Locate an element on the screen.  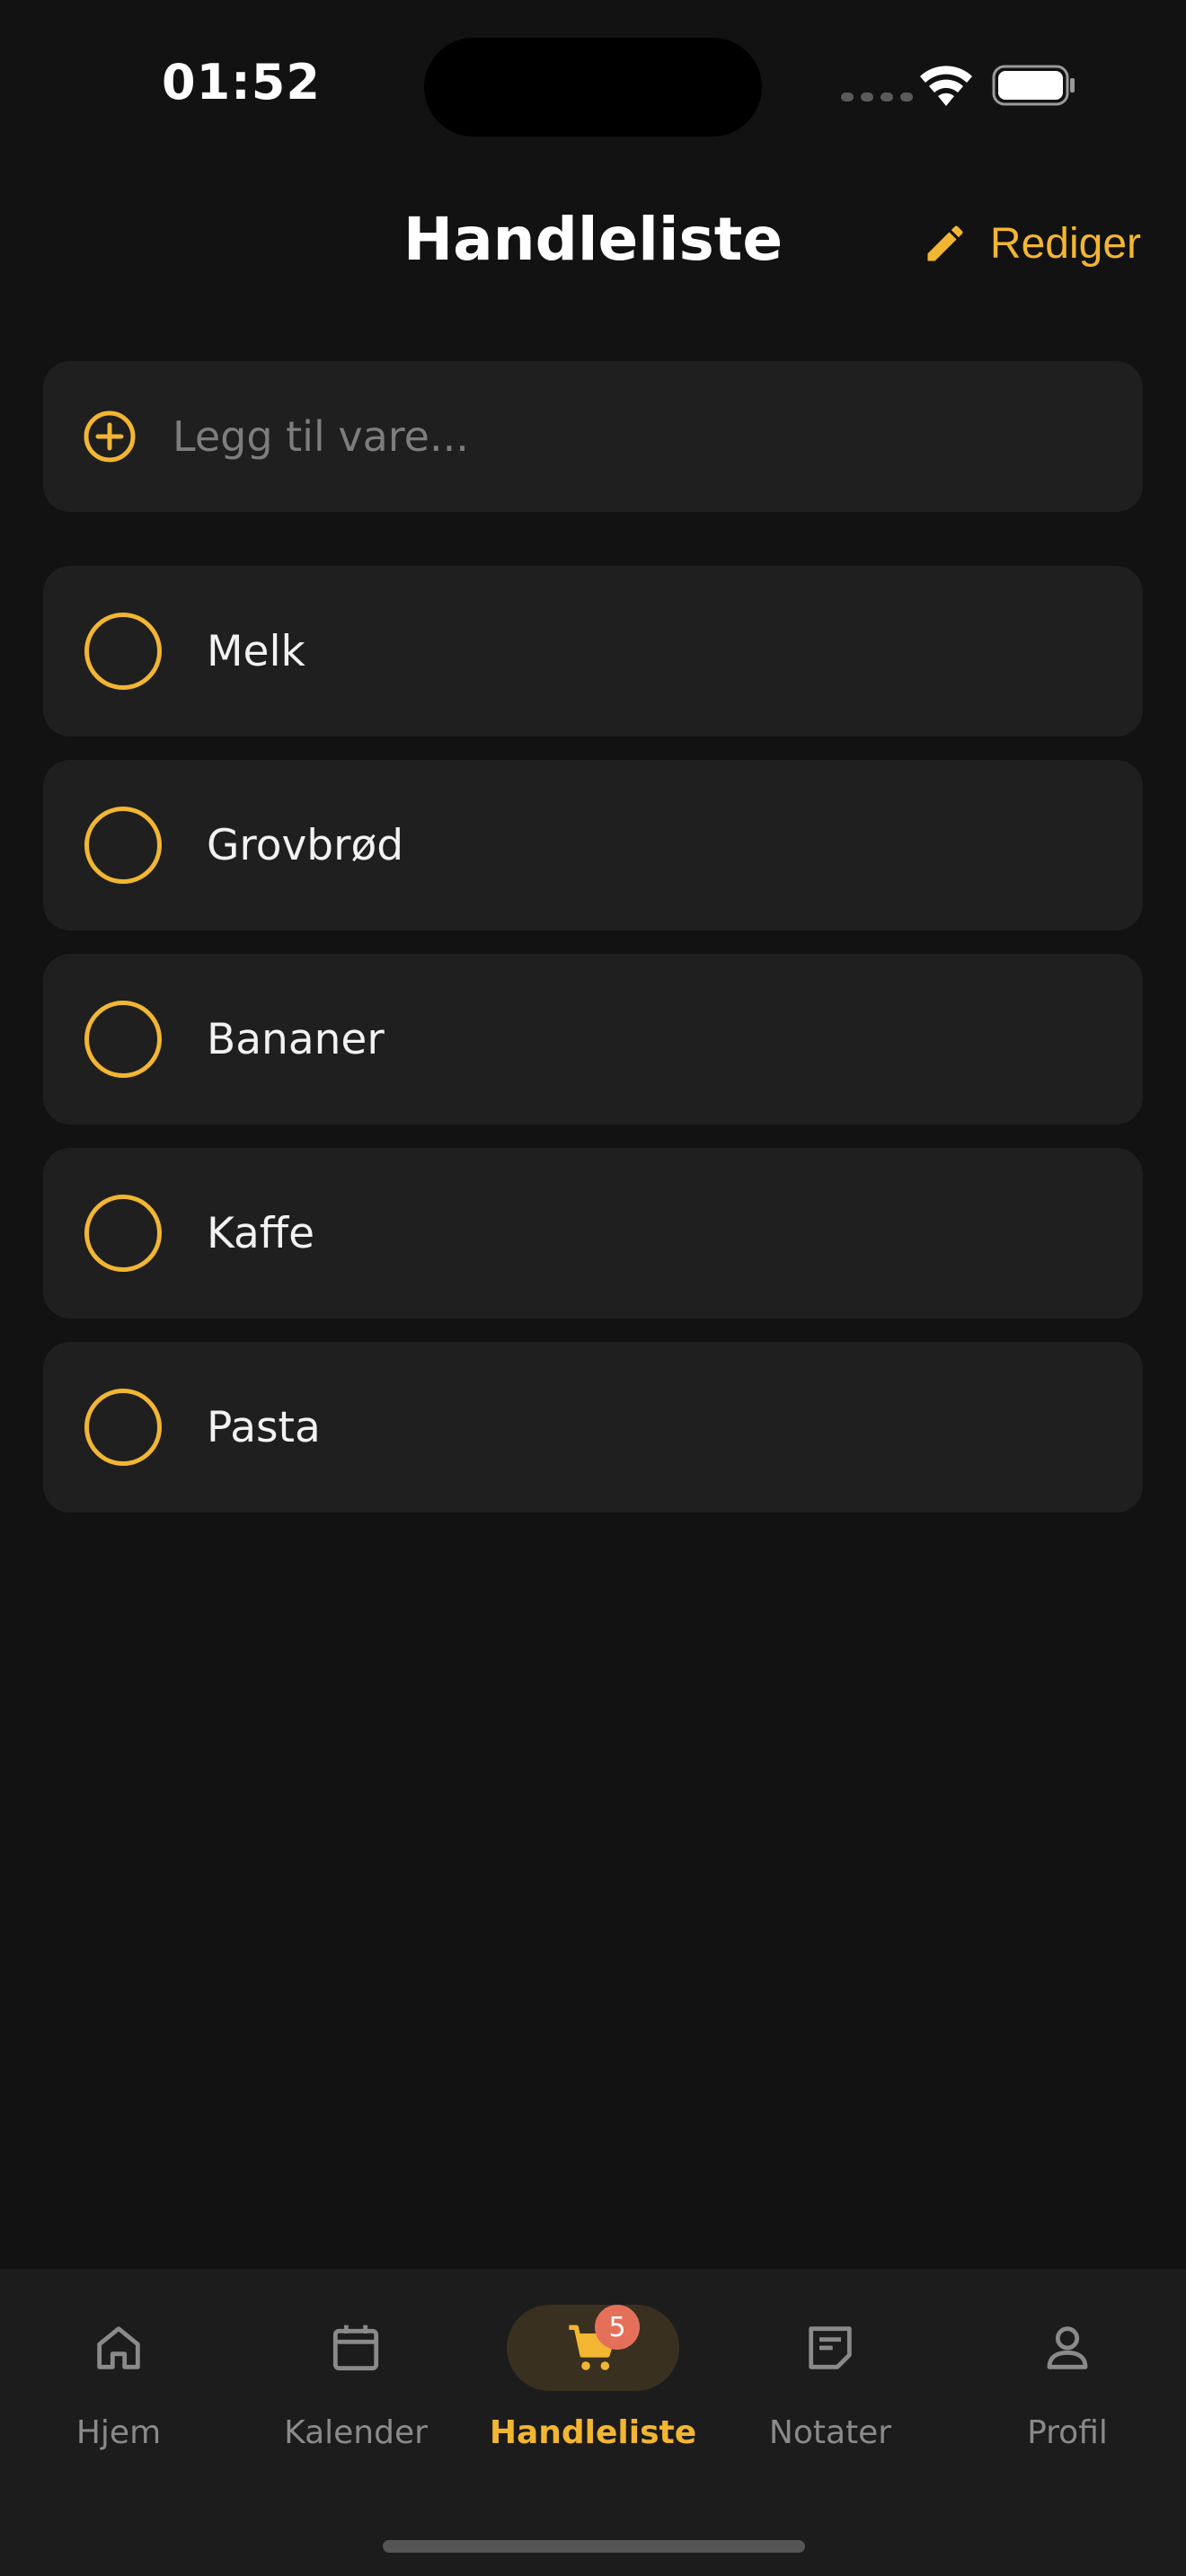
tab-label: Handleliste is located at coordinates (593, 2432).